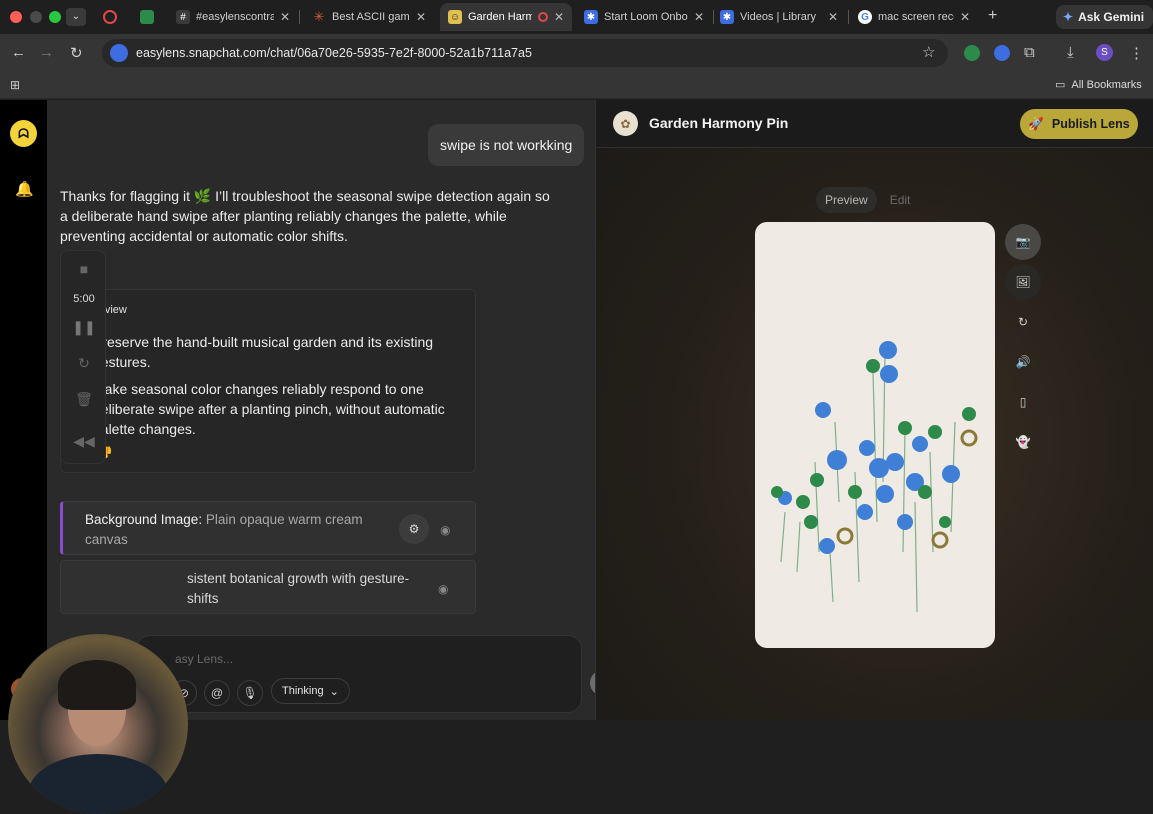  What do you see at coordinates (928, 52) in the screenshot?
I see `bookmark-star-icon: ☆` at bounding box center [928, 52].